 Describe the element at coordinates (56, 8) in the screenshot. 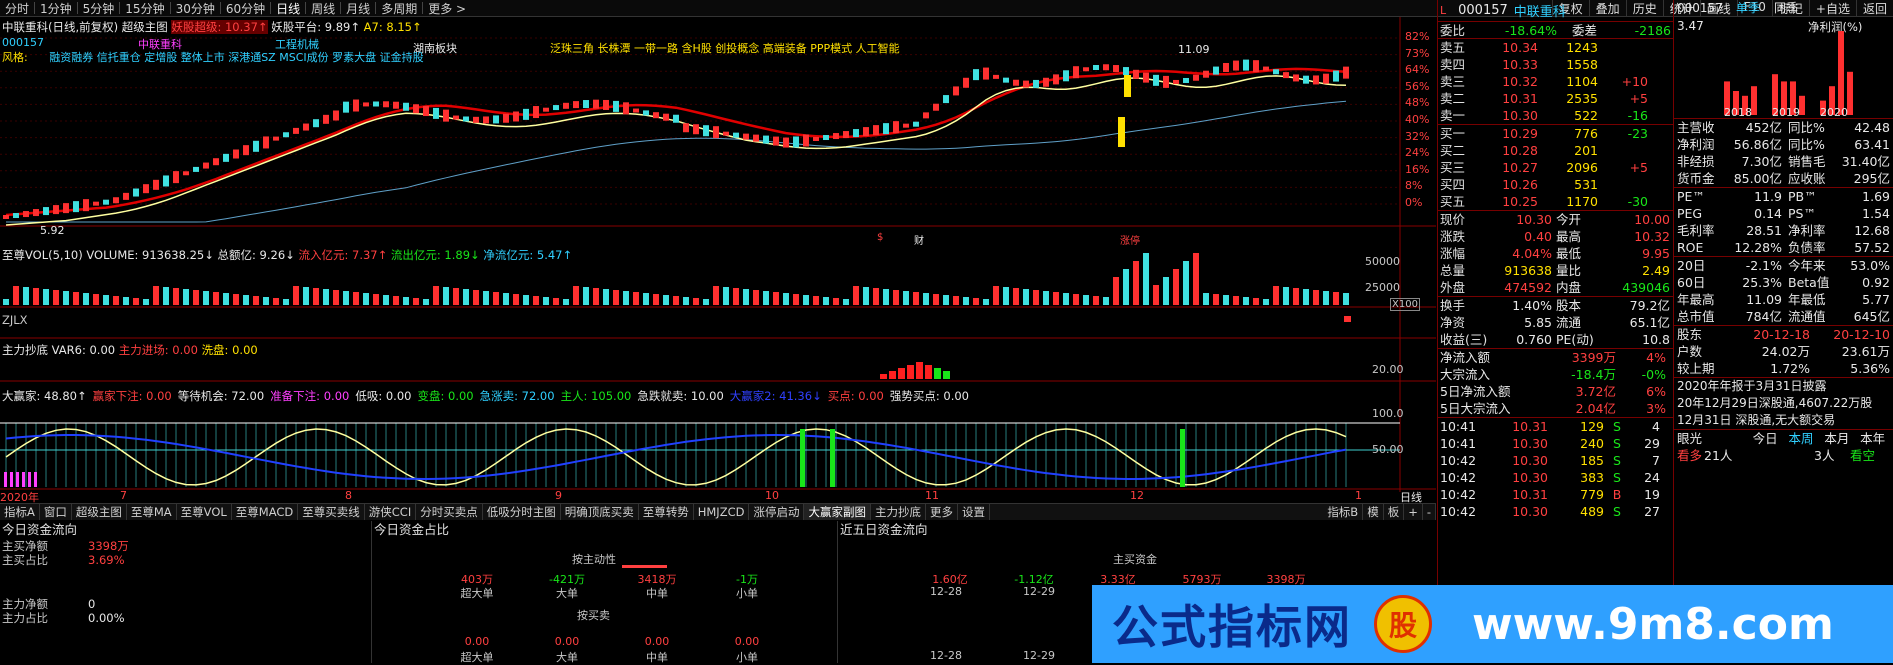

I see `period-tab-1: 1分钟` at that location.